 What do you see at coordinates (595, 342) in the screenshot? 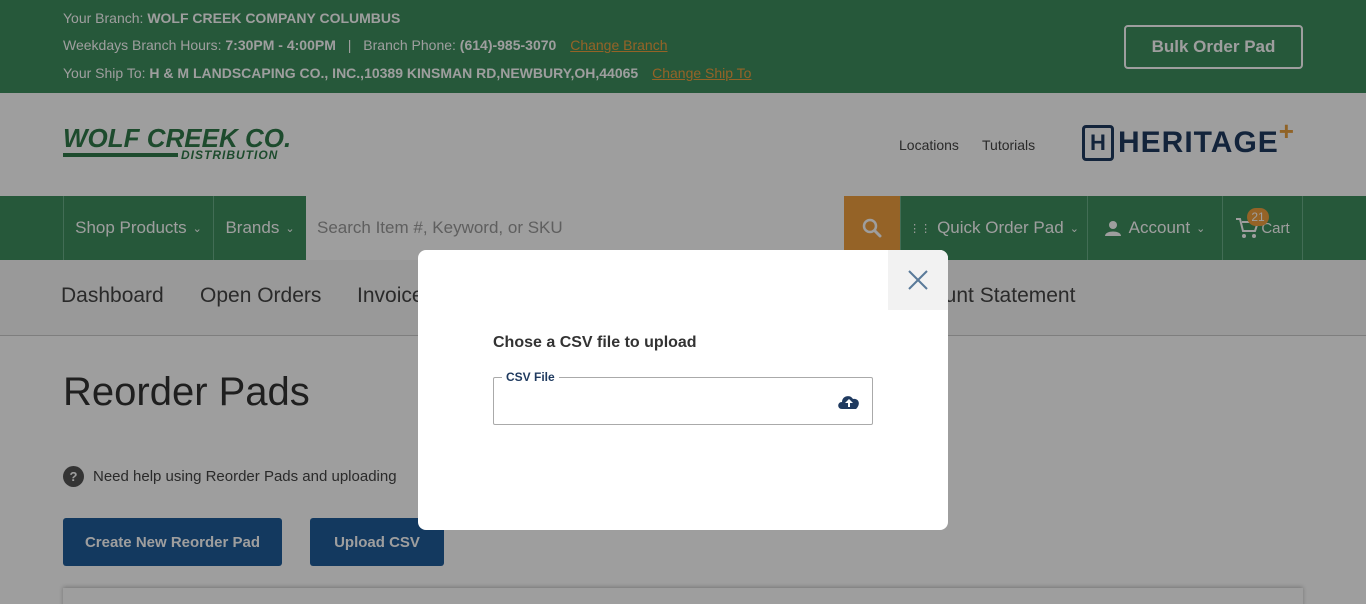
I see `modal-title: Chose a CSV file to upload` at bounding box center [595, 342].